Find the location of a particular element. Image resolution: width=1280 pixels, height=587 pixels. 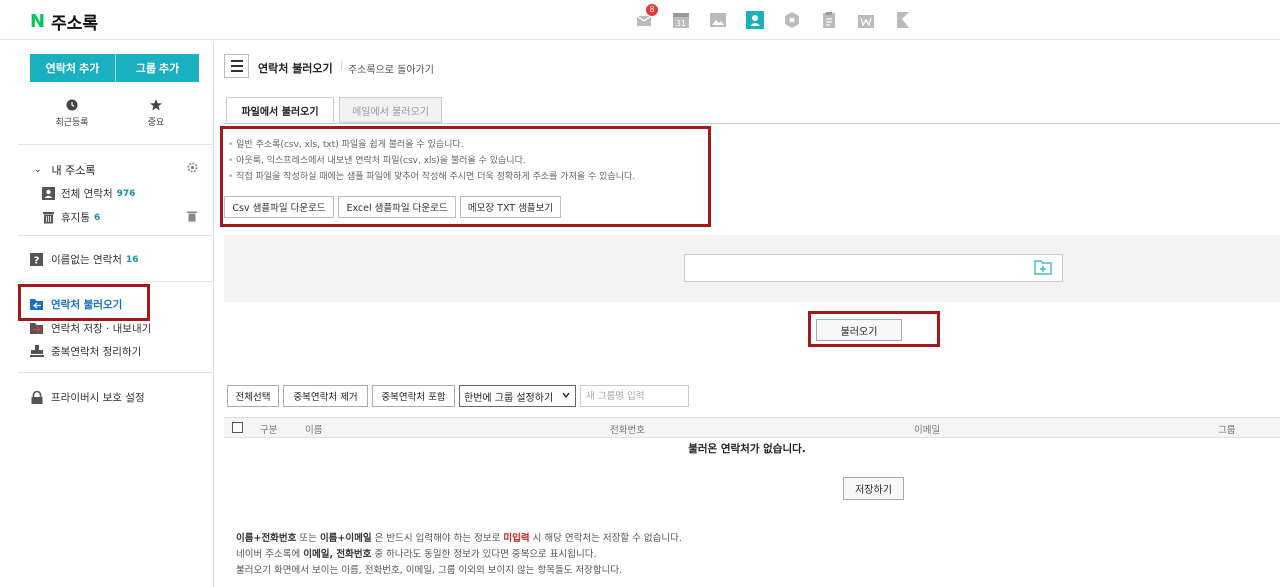

recent-shortcut: 최근등록 is located at coordinates (72, 113).